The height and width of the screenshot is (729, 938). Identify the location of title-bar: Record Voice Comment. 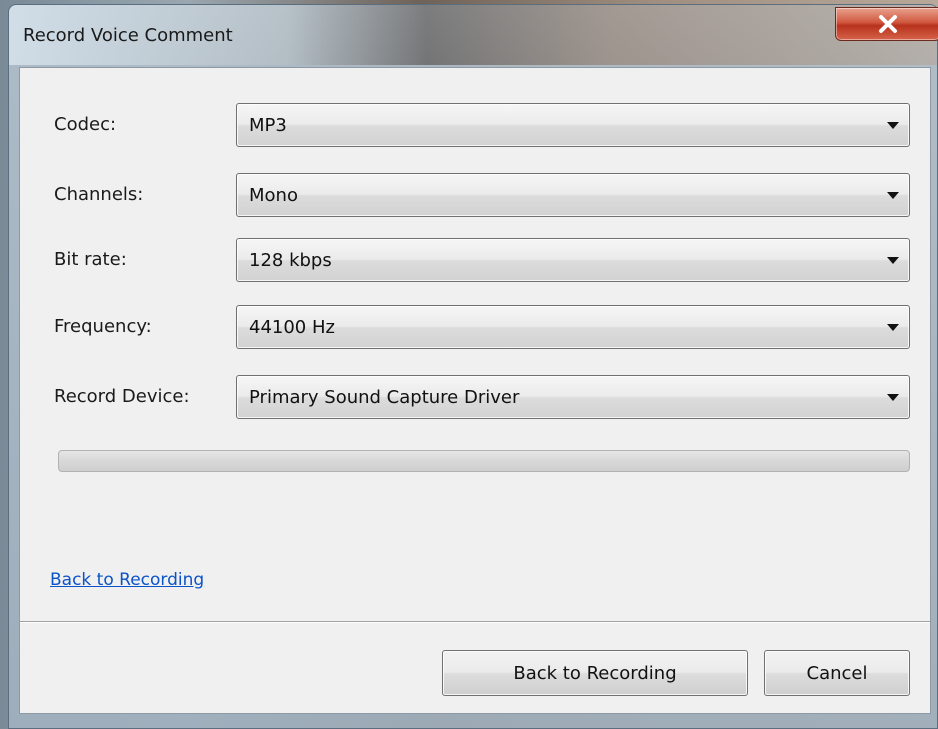
(473, 35).